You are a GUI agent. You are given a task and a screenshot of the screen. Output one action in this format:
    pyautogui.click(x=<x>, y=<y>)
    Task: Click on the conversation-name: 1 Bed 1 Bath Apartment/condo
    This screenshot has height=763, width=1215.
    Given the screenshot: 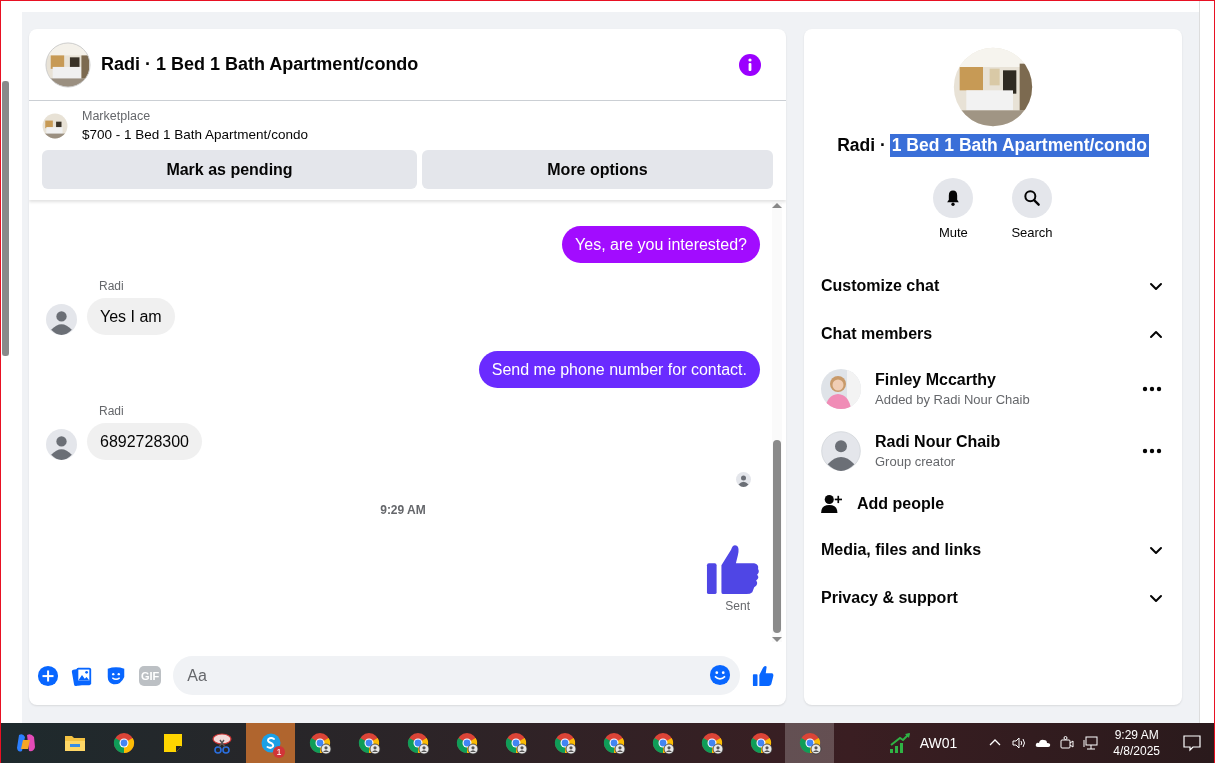 What is the action you would take?
    pyautogui.click(x=1019, y=145)
    